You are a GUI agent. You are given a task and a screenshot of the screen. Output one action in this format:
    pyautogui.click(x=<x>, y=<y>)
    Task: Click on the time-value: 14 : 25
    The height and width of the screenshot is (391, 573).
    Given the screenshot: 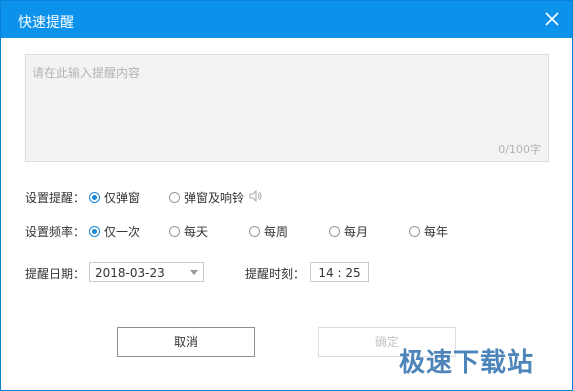 What is the action you would take?
    pyautogui.click(x=339, y=273)
    